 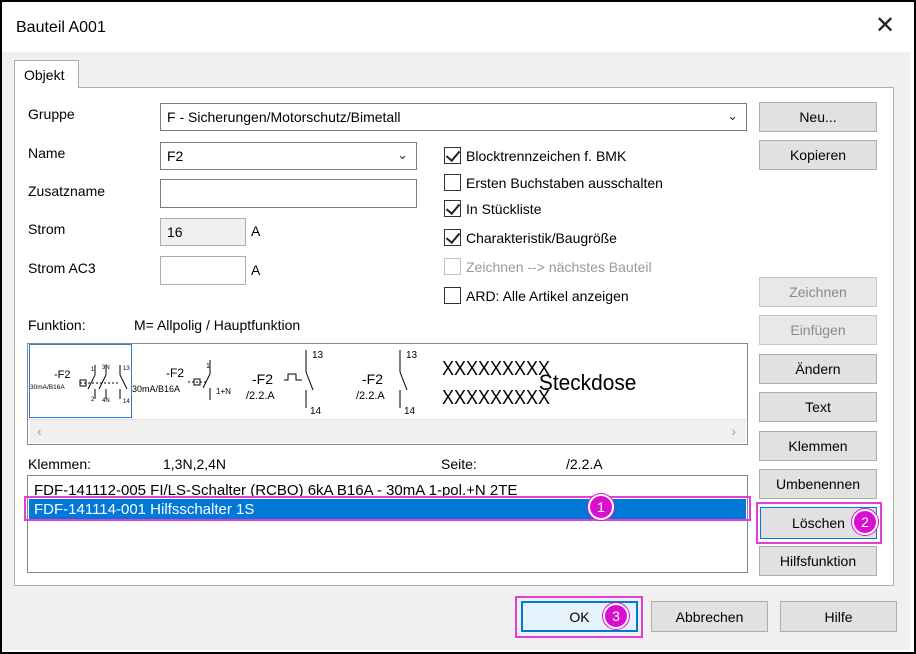 What do you see at coordinates (564, 182) in the screenshot?
I see `checkbox-label: Ersten Buchstaben ausschalten` at bounding box center [564, 182].